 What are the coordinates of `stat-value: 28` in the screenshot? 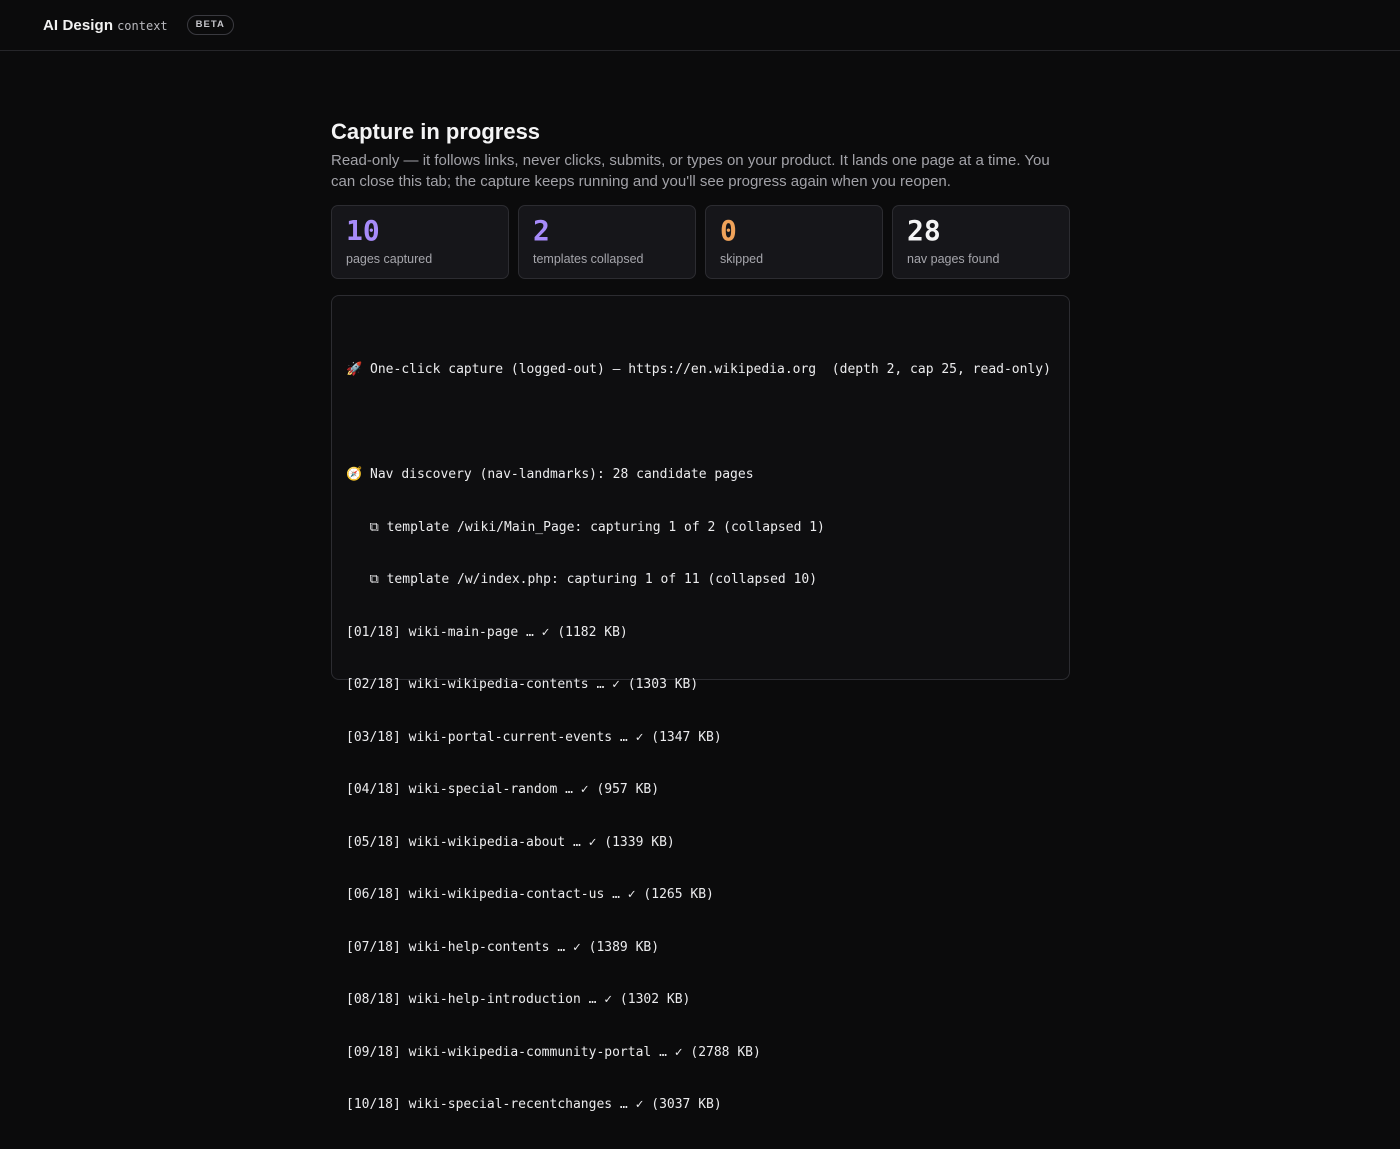 It's located at (924, 230).